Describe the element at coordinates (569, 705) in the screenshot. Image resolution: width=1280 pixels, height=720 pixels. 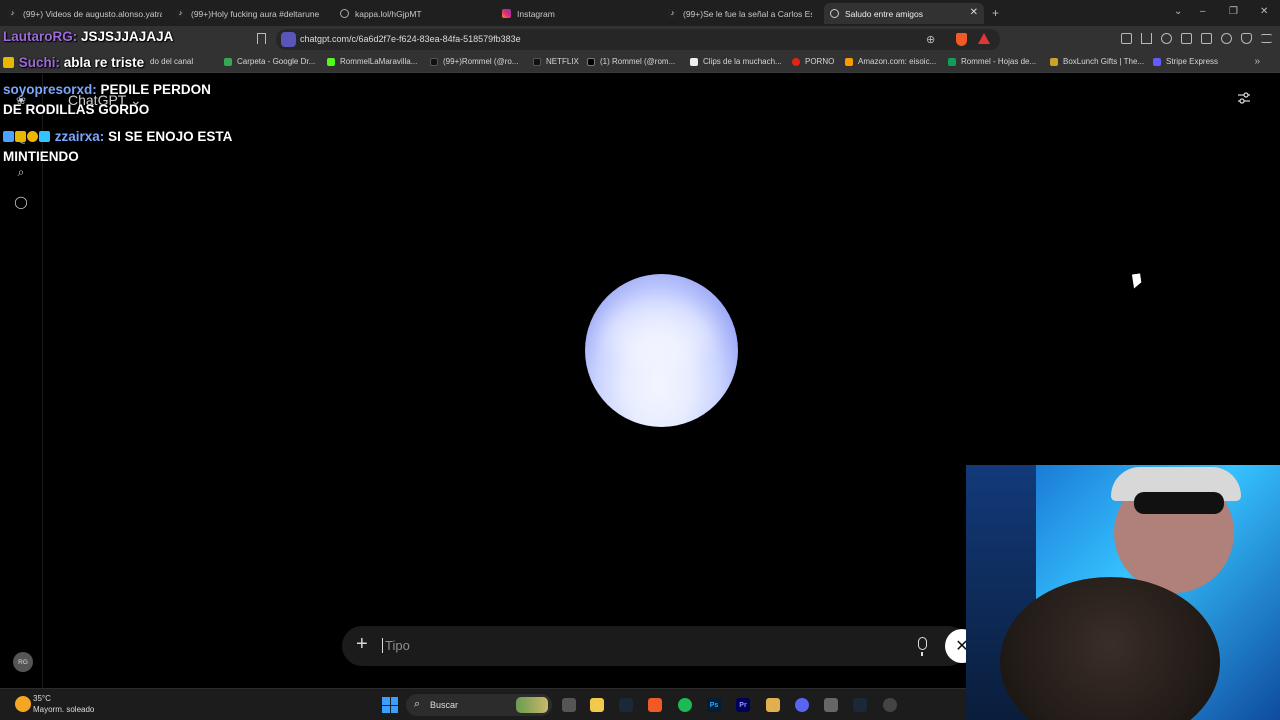
I see `task-view-icon` at that location.